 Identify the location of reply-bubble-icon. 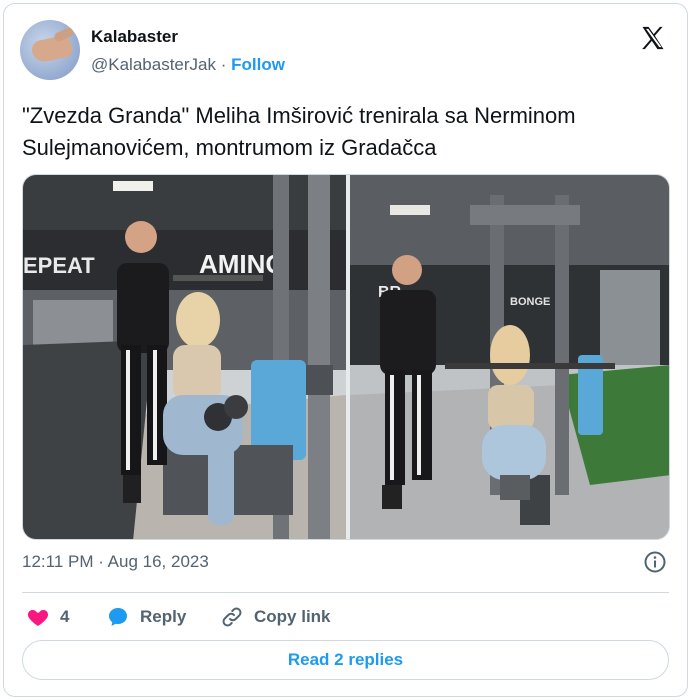
(118, 617).